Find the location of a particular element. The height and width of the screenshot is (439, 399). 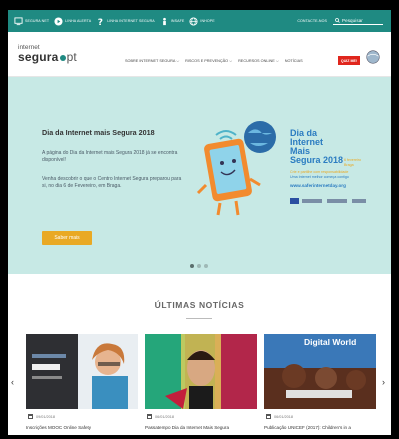

news-section-title: ÚLTIMAS NOTÍCIAS is located at coordinates (199, 305).